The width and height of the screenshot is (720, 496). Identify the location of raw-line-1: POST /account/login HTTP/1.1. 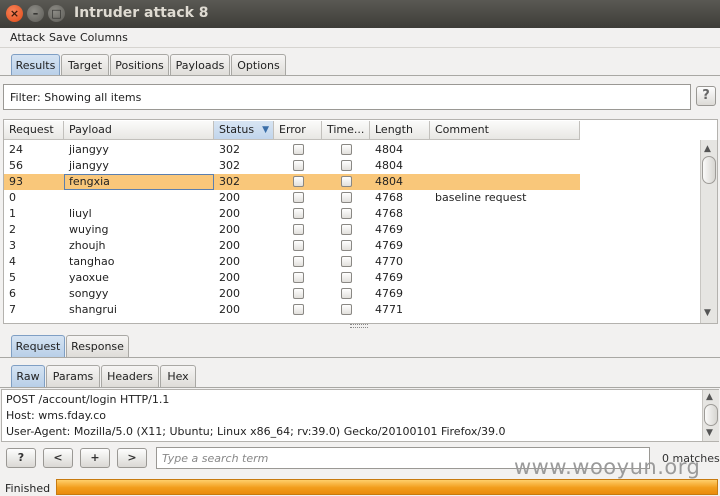
(88, 399).